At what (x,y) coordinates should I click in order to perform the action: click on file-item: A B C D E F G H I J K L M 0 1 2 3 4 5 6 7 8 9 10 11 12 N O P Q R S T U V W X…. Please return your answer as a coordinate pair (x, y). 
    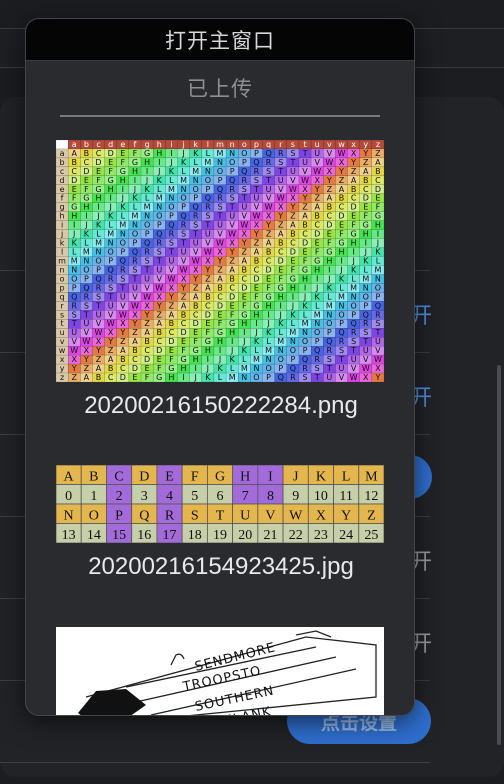
    Looking at the image, I should click on (220, 522).